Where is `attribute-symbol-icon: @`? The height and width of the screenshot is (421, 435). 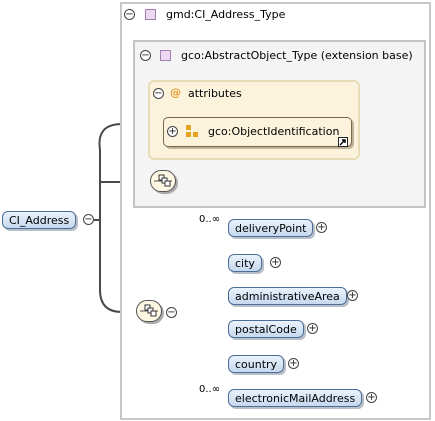 attribute-symbol-icon: @ is located at coordinates (175, 92).